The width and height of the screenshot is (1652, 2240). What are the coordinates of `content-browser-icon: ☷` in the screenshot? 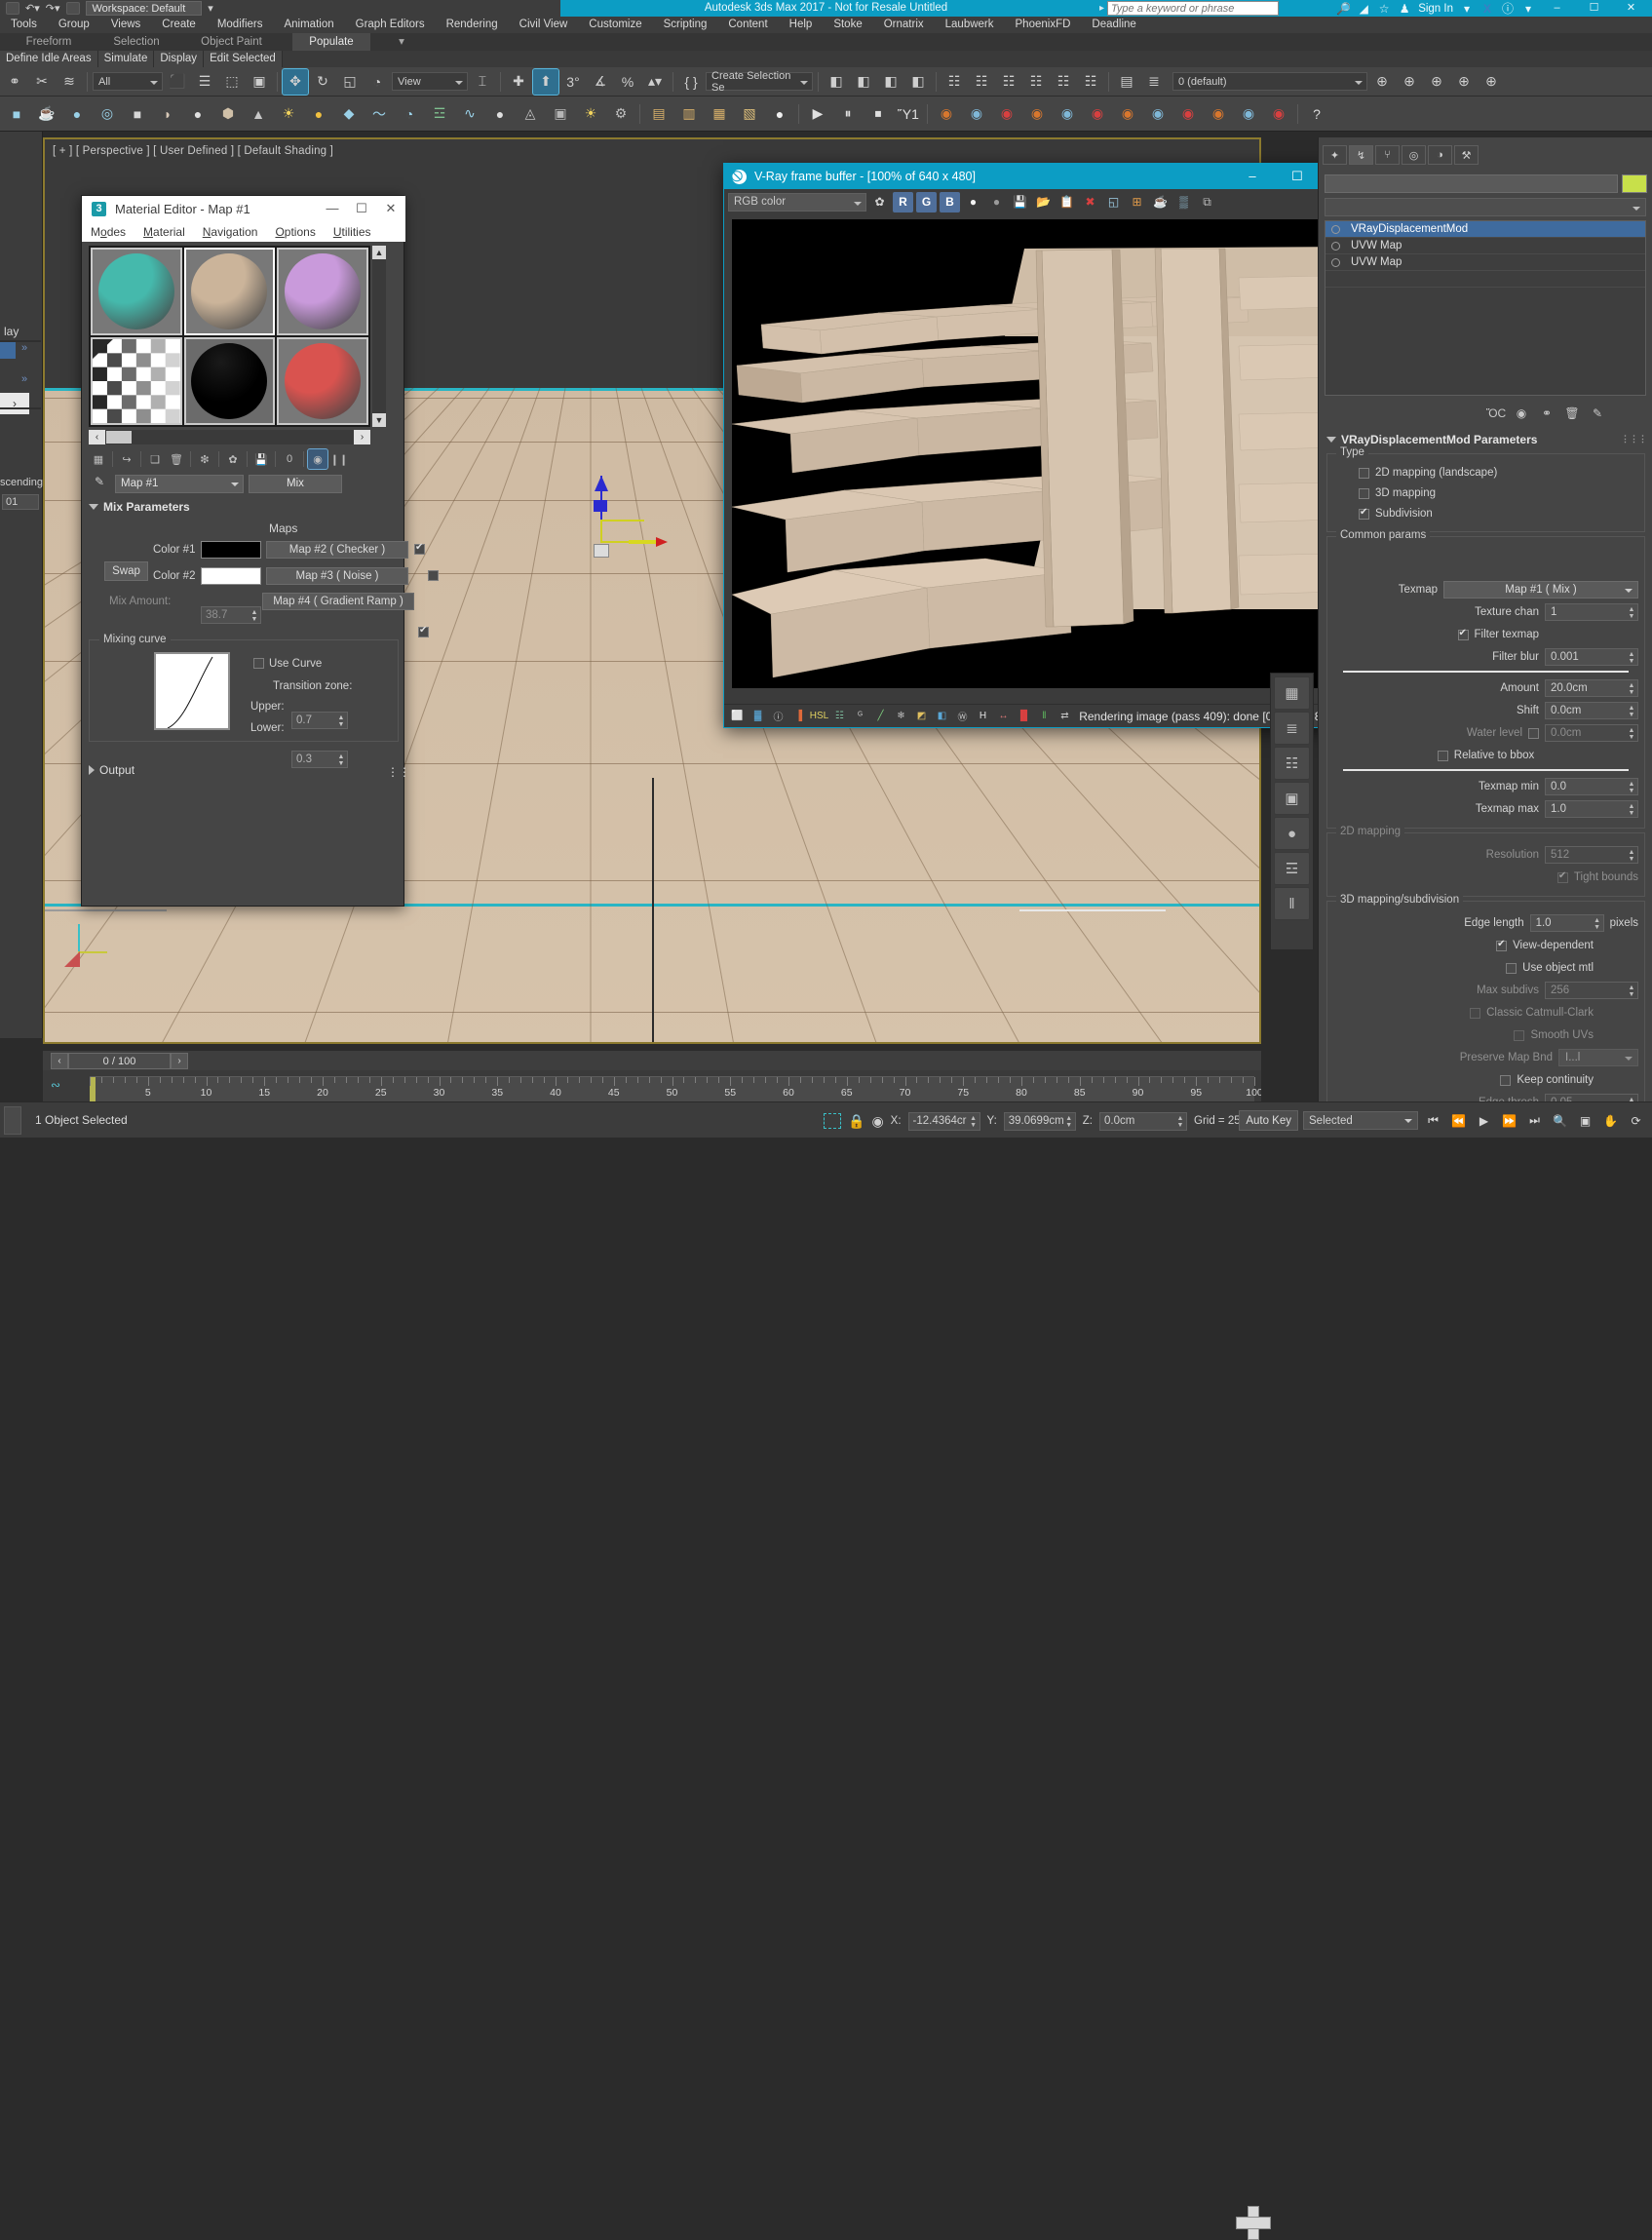 It's located at (1090, 82).